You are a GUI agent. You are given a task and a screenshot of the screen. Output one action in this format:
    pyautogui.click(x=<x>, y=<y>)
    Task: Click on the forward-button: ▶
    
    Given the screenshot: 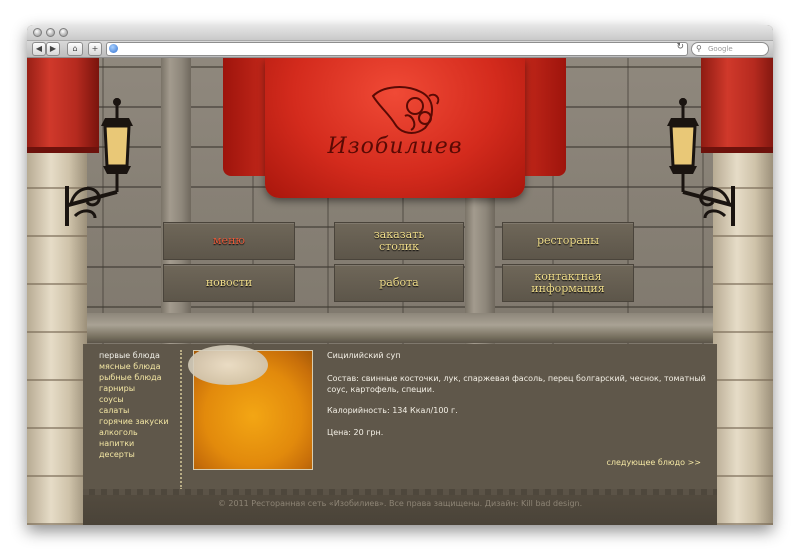 What is the action you would take?
    pyautogui.click(x=53, y=49)
    